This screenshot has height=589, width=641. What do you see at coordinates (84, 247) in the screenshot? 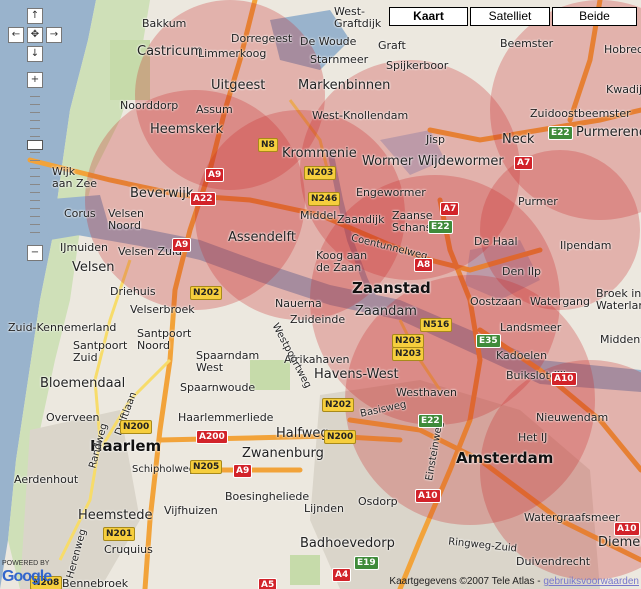
I see `place-ijmuiden: IJmuiden` at bounding box center [84, 247].